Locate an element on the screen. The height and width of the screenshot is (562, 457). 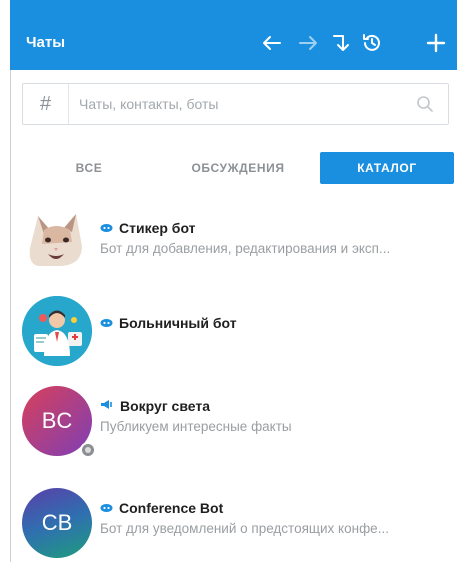
search-input is located at coordinates (239, 104).